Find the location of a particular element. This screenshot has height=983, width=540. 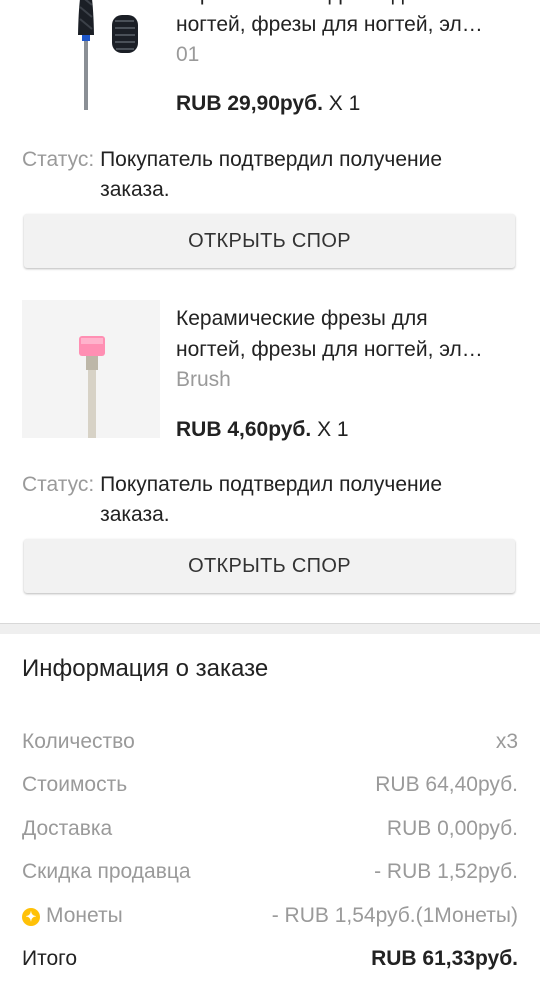

product-variant: 01 is located at coordinates (188, 54).